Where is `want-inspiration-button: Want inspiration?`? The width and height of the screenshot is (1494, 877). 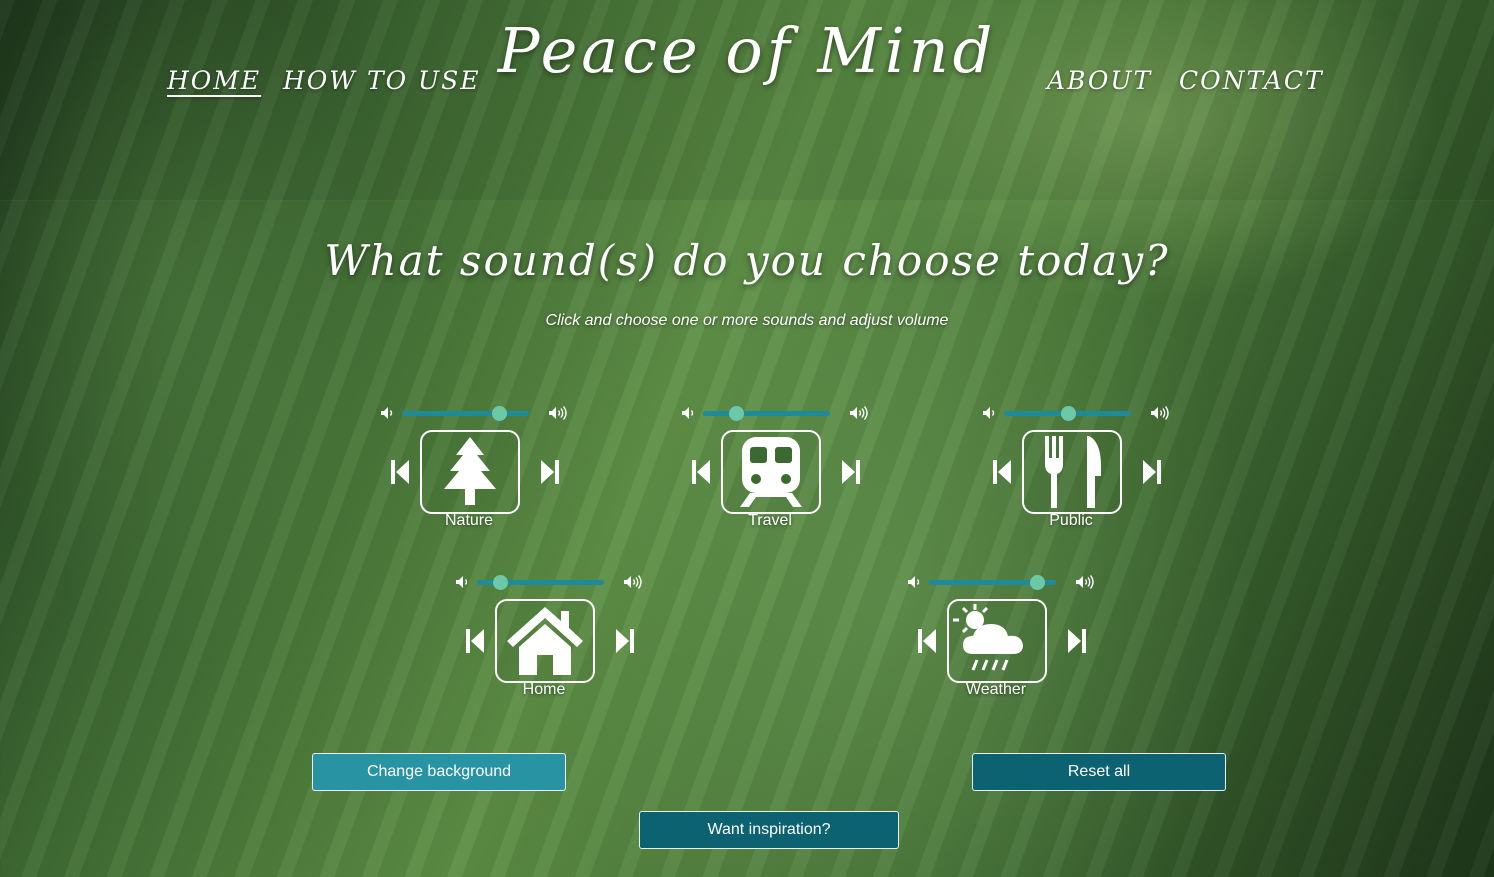
want-inspiration-button: Want inspiration? is located at coordinates (769, 830).